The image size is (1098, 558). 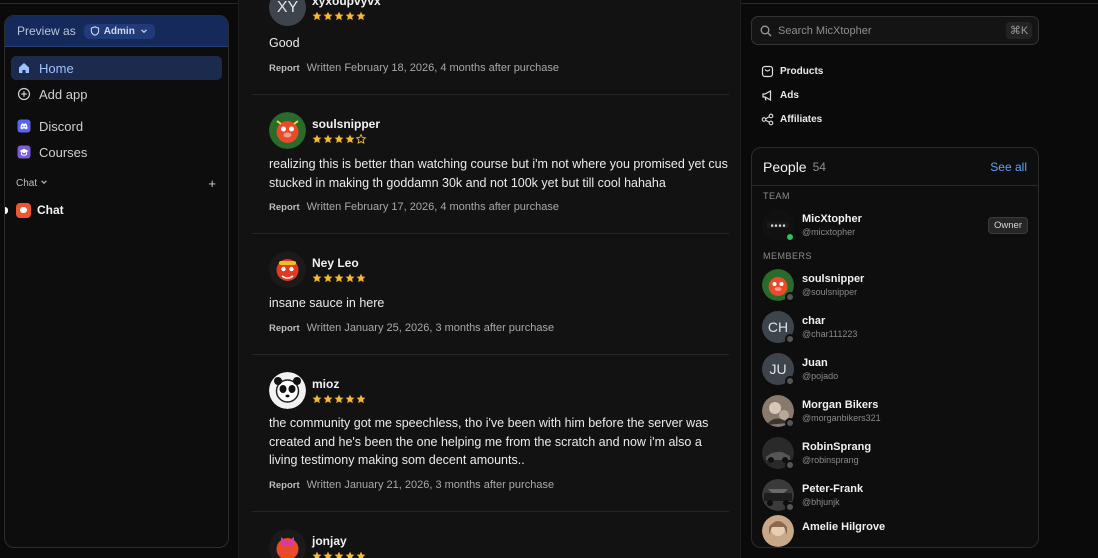 I want to click on link-ads-label: Ads, so click(x=789, y=95).